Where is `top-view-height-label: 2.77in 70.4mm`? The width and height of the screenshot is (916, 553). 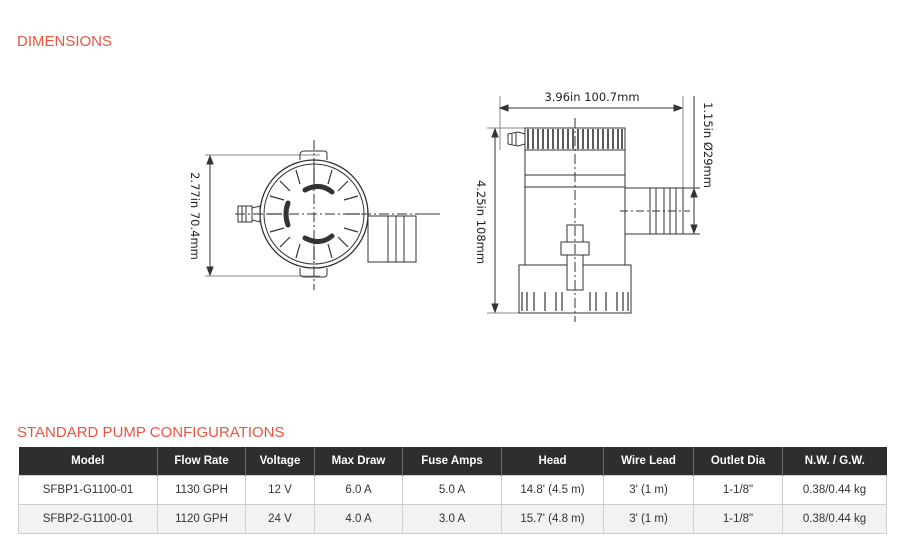 top-view-height-label: 2.77in 70.4mm is located at coordinates (195, 216).